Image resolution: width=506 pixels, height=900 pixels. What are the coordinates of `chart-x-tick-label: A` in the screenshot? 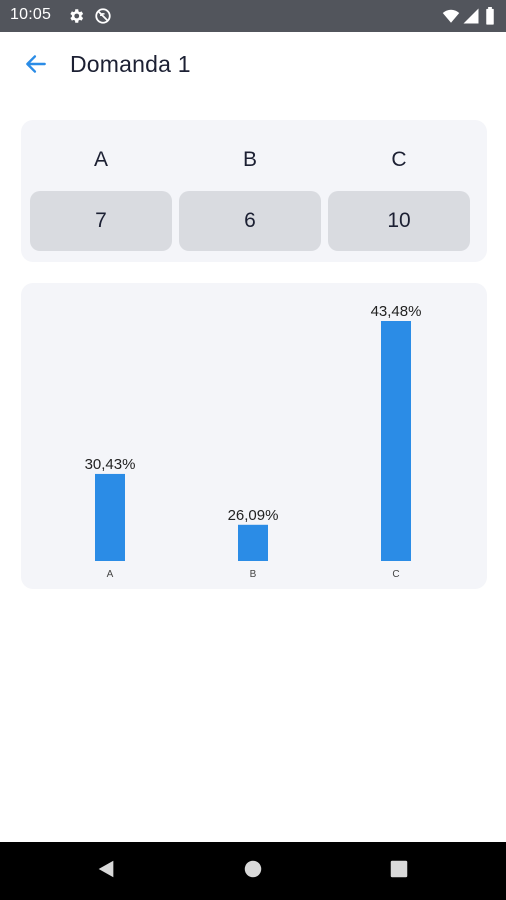 It's located at (110, 574).